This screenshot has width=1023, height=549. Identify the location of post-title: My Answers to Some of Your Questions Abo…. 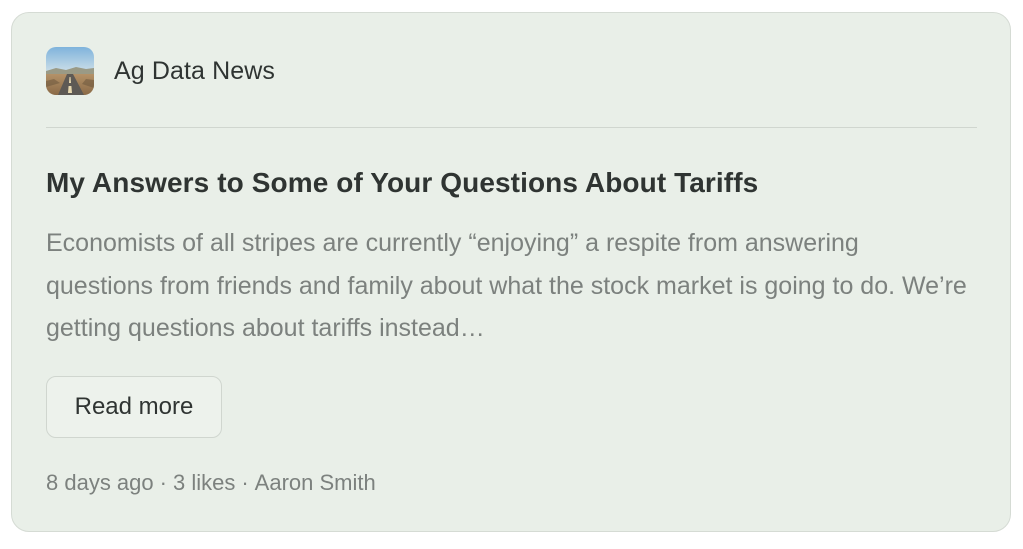
(402, 183).